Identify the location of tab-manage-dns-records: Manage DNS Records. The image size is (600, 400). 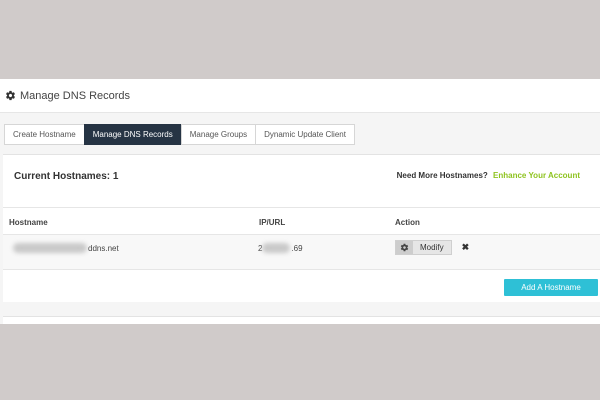
(132, 134).